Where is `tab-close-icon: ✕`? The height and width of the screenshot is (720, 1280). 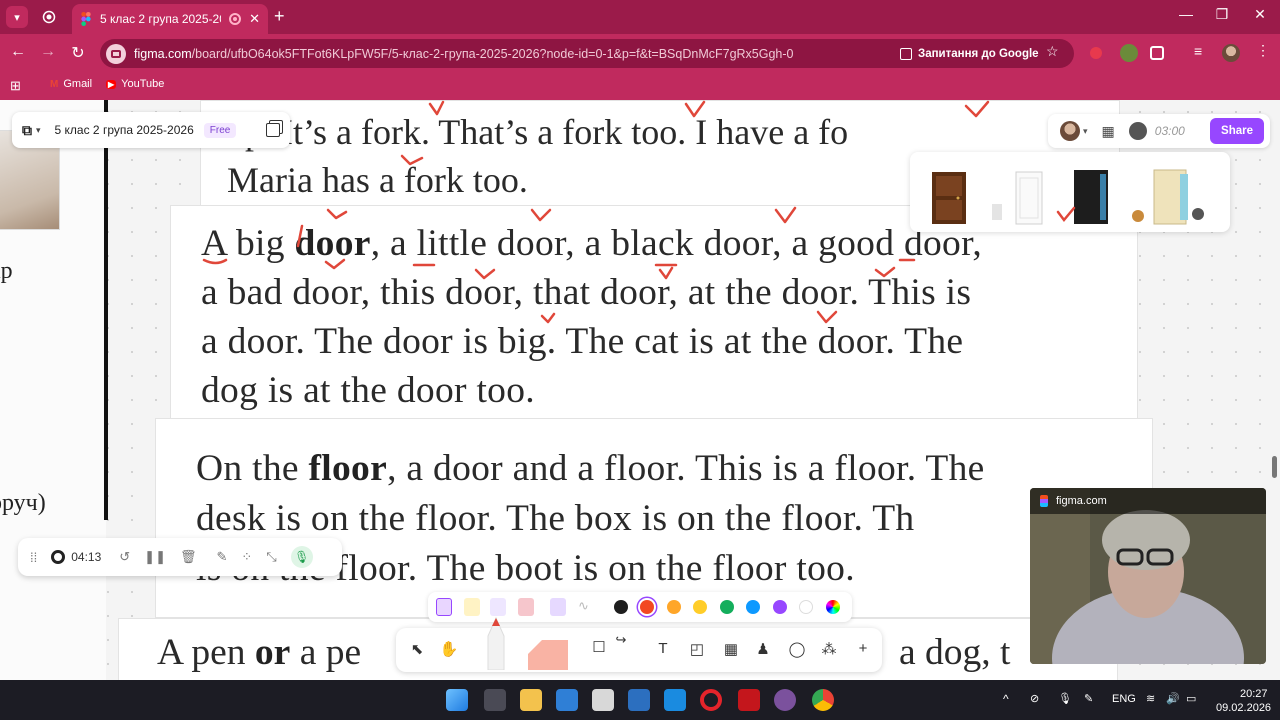 tab-close-icon: ✕ is located at coordinates (254, 19).